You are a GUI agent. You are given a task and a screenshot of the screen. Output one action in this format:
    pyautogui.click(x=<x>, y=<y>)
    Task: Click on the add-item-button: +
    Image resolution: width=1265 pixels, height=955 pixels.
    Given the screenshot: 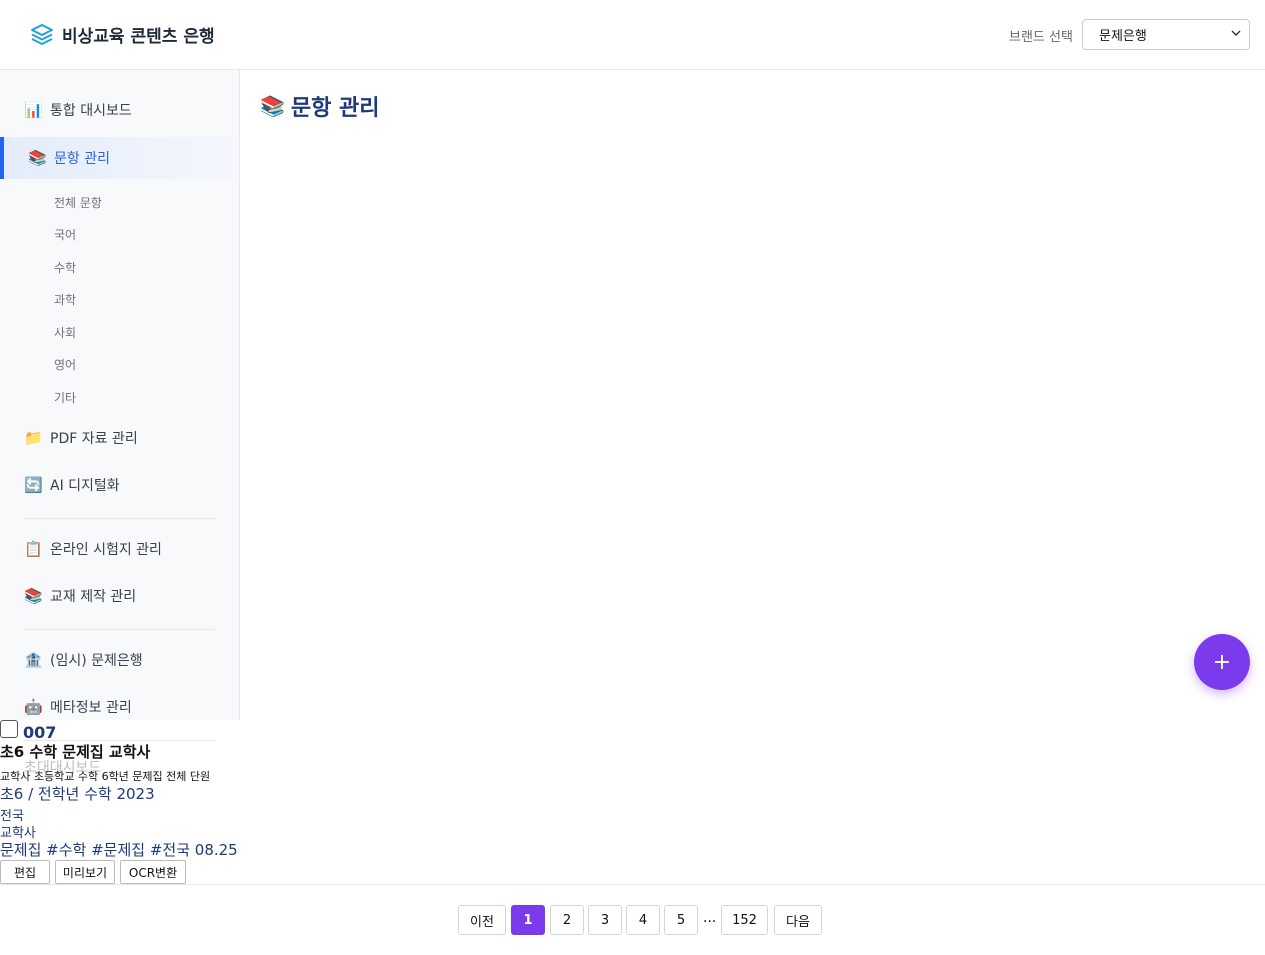 What is the action you would take?
    pyautogui.click(x=1222, y=662)
    